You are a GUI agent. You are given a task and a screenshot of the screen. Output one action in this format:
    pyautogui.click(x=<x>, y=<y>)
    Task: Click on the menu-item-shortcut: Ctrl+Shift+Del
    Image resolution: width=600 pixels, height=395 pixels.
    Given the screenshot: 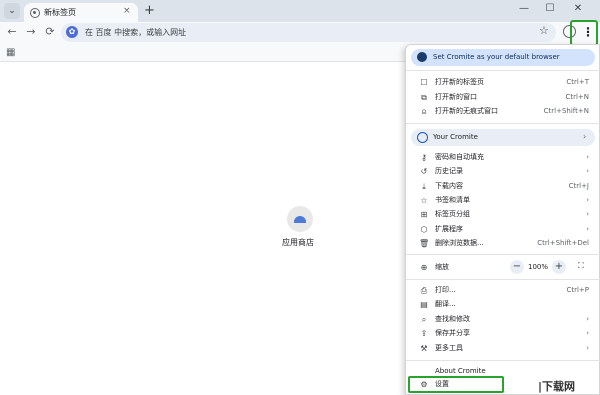 What is the action you would take?
    pyautogui.click(x=563, y=243)
    